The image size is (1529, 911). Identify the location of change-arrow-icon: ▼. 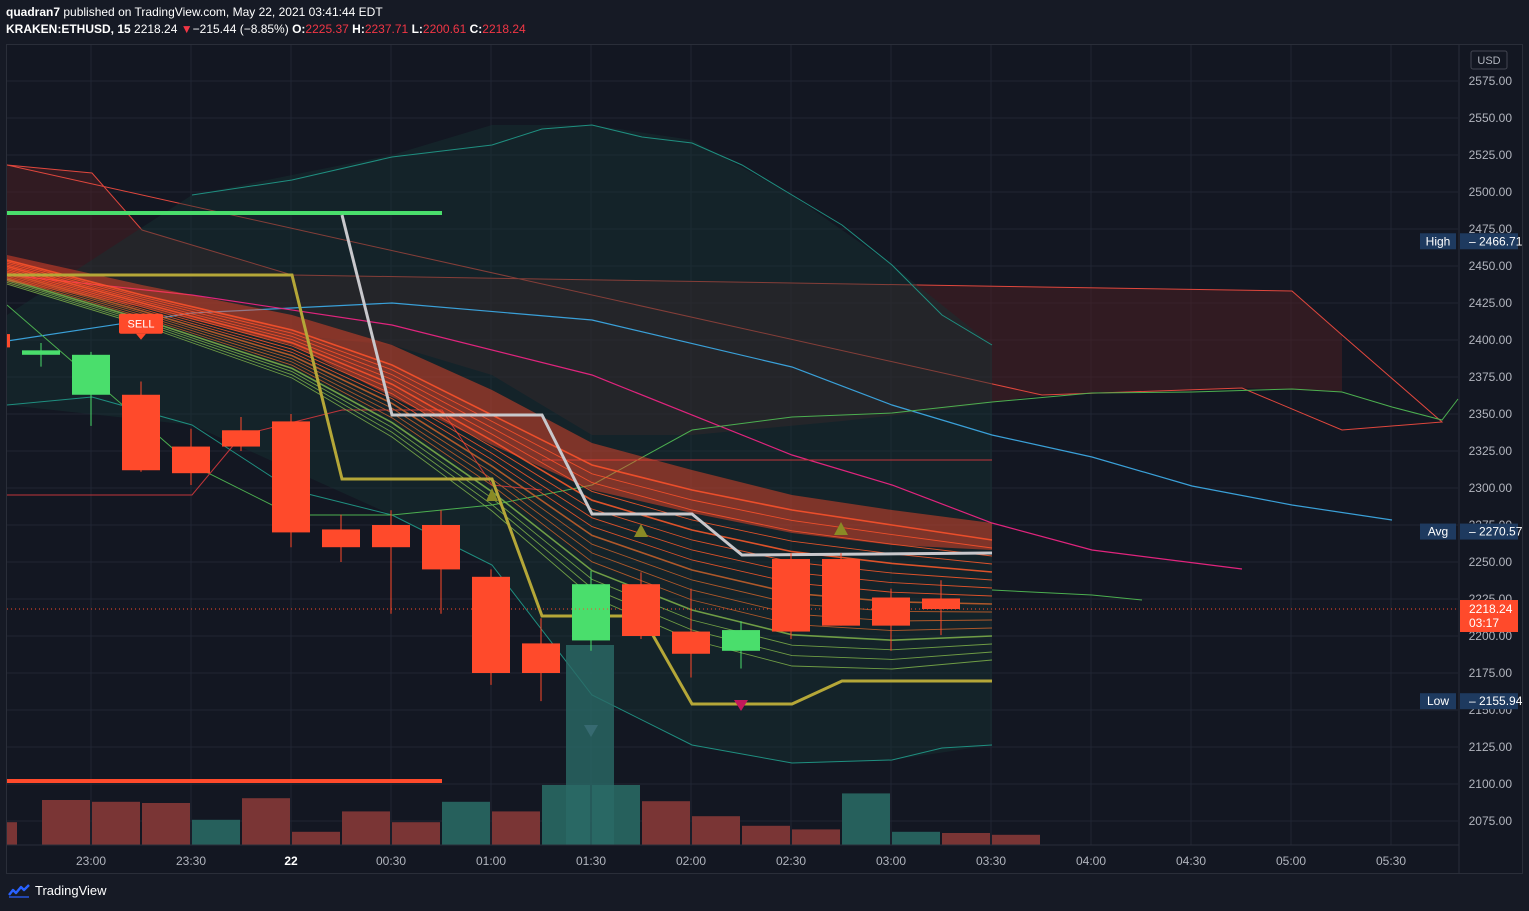
(186, 29).